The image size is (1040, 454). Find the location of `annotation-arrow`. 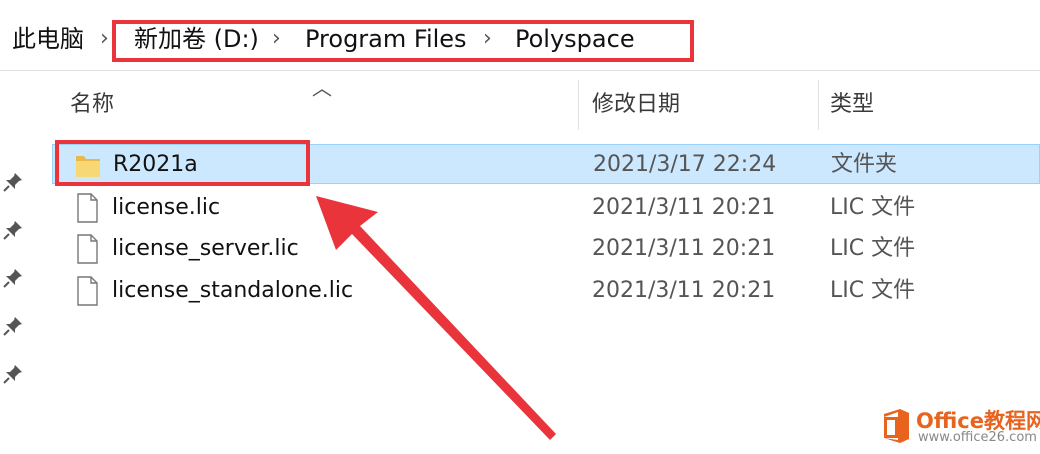

annotation-arrow is located at coordinates (436, 318).